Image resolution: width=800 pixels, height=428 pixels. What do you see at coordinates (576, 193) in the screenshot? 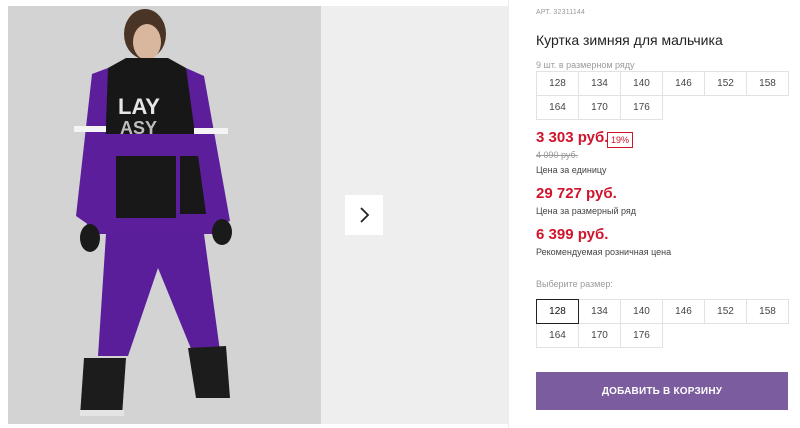
I see `size-row-price: 29 727 руб.` at bounding box center [576, 193].